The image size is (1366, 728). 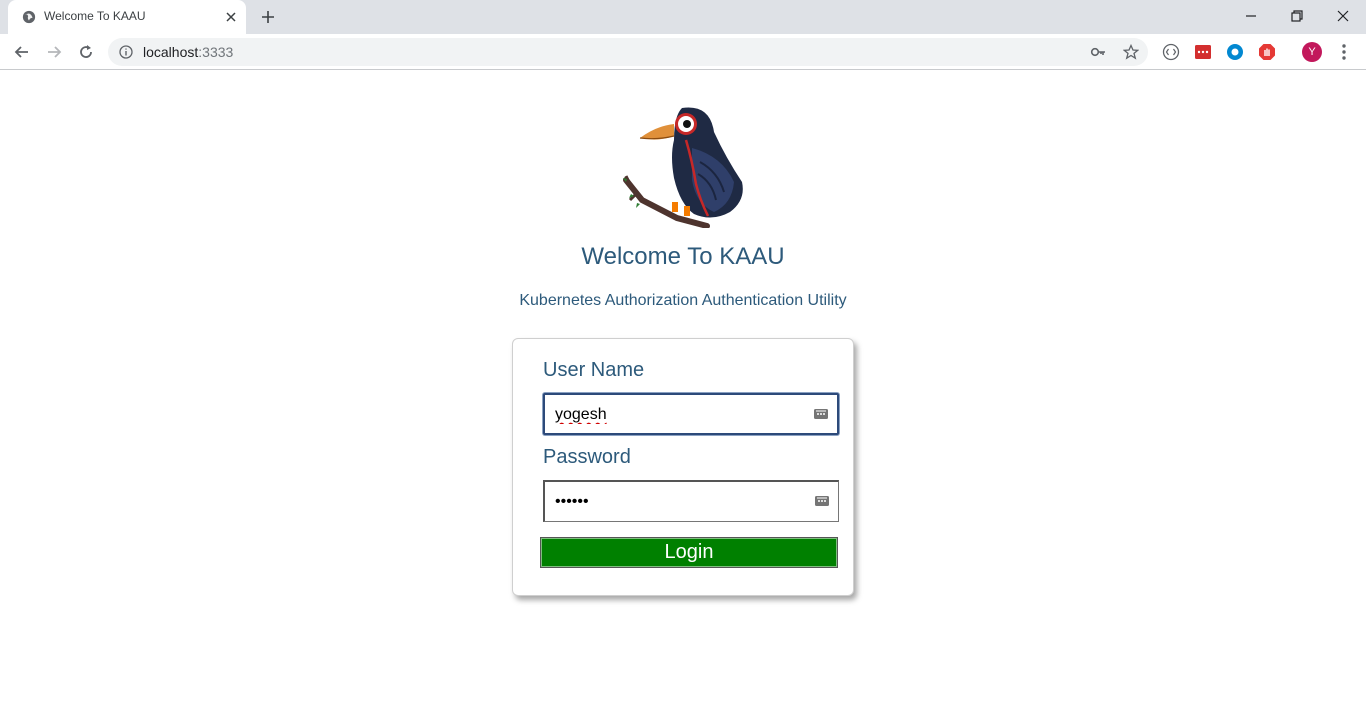 I want to click on more-menu-icon, so click(x=1344, y=52).